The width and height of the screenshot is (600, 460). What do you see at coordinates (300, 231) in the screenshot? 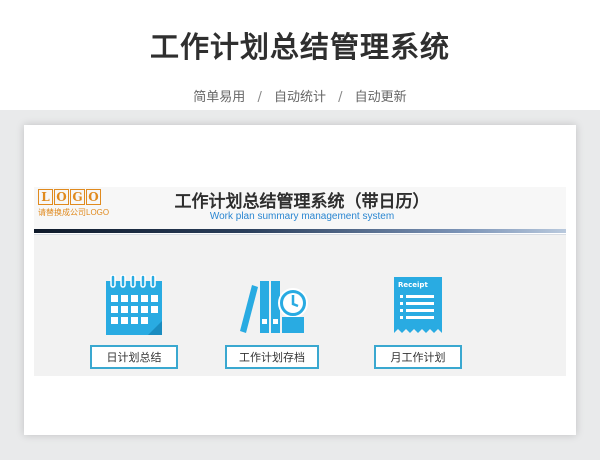
I see `header-divider` at bounding box center [300, 231].